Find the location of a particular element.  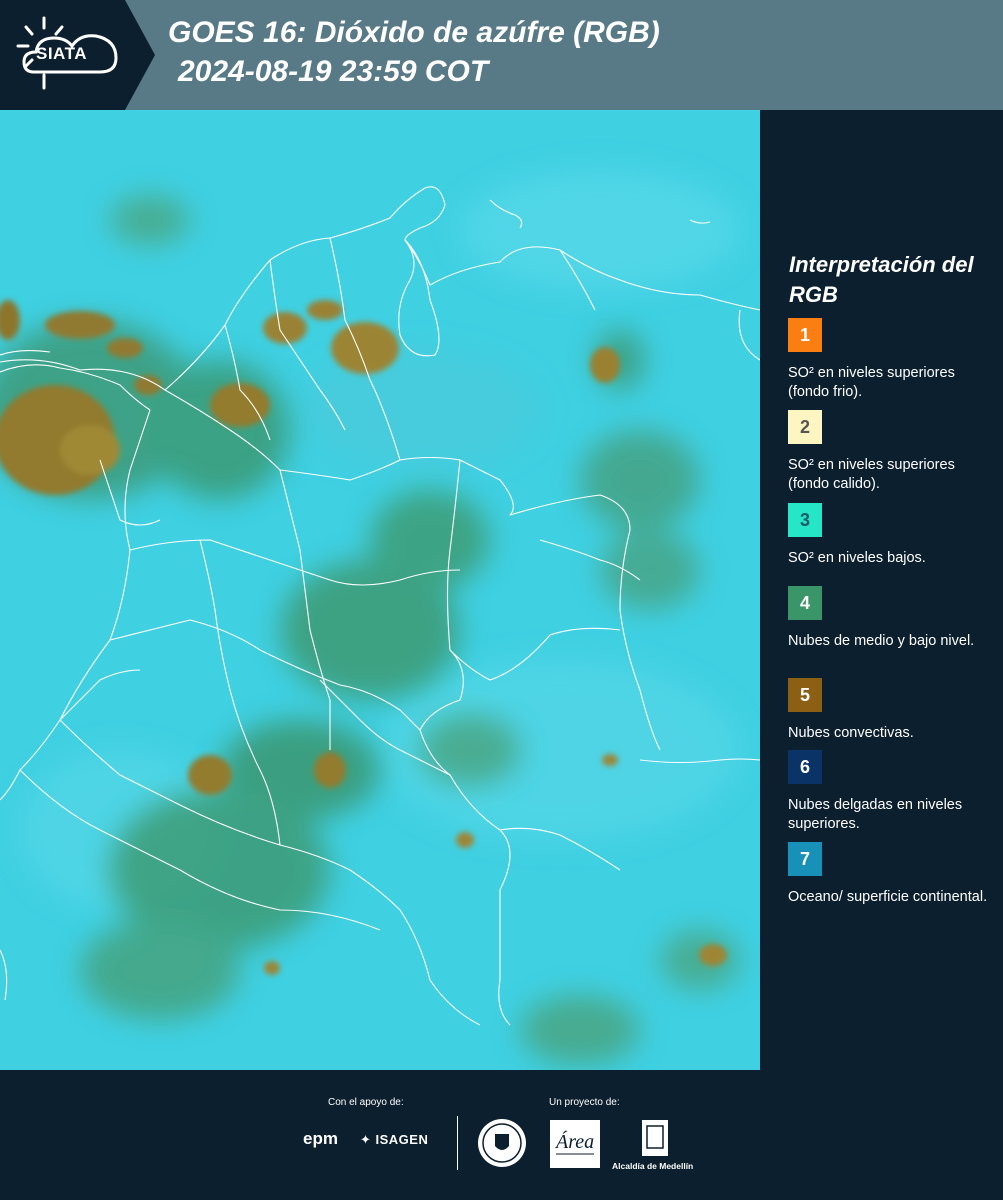

alcaldia-crest-icon is located at coordinates (655, 1138).